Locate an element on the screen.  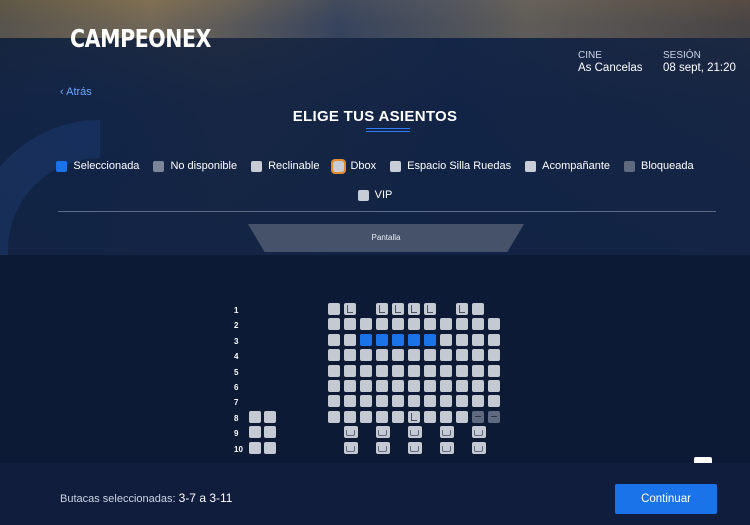
brand-logo: CAMPEONEX is located at coordinates (140, 38).